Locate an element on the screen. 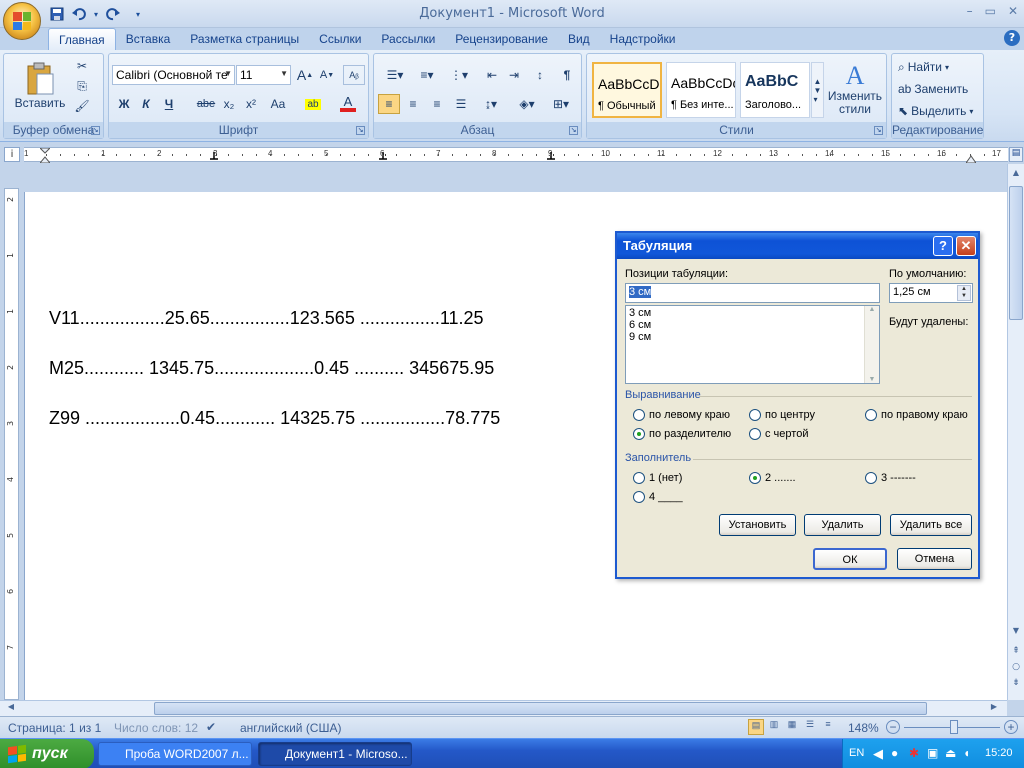 This screenshot has height=768, width=1024. align-left-radio: по левому краю is located at coordinates (681, 415).